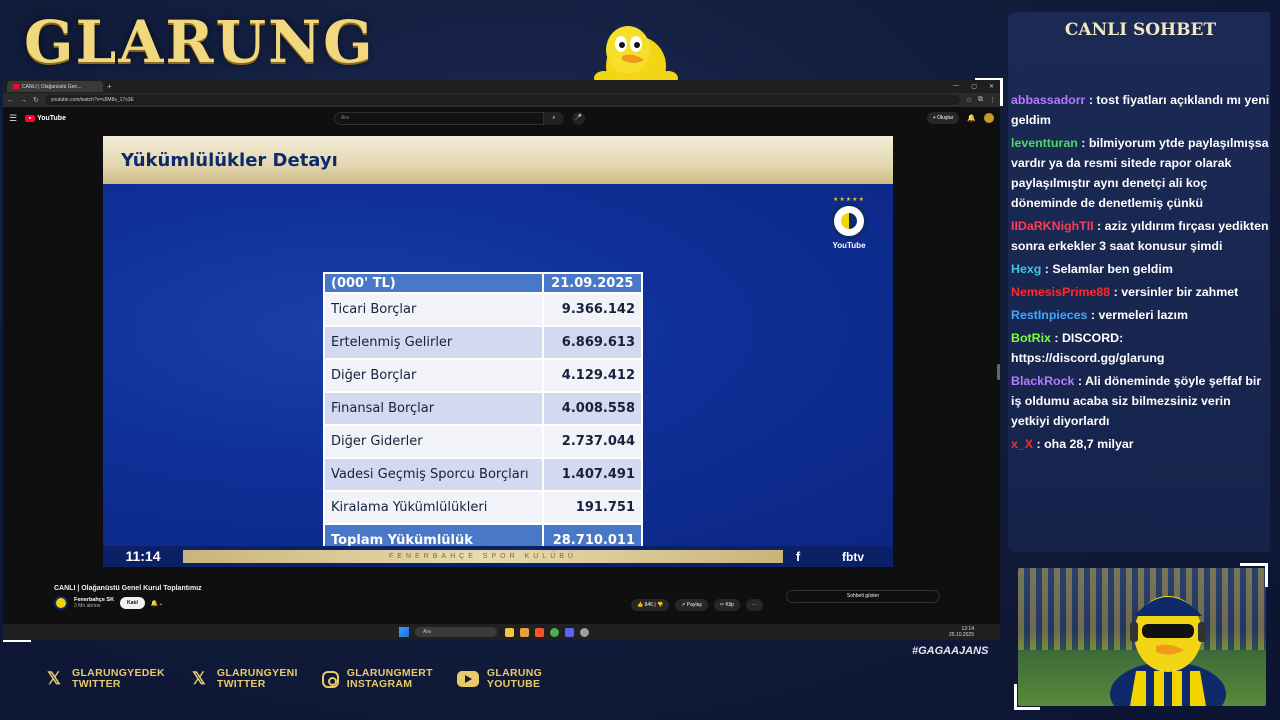 This screenshot has height=720, width=1280. What do you see at coordinates (1049, 315) in the screenshot?
I see `chat-username: RestInpieces` at bounding box center [1049, 315].